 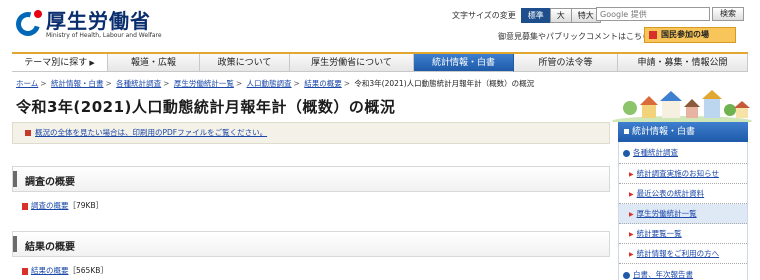 What do you see at coordinates (204, 83) in the screenshot?
I see `breadcrumb-link: 厚生労働統計一覧` at bounding box center [204, 83].